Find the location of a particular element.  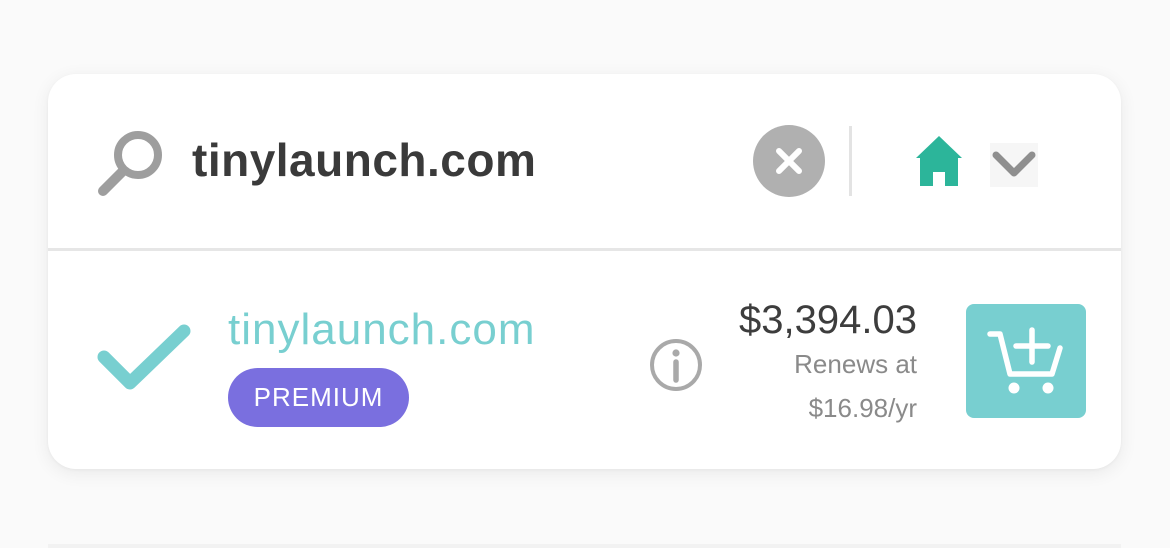

renew-price: $16.98/yr is located at coordinates (862, 408).